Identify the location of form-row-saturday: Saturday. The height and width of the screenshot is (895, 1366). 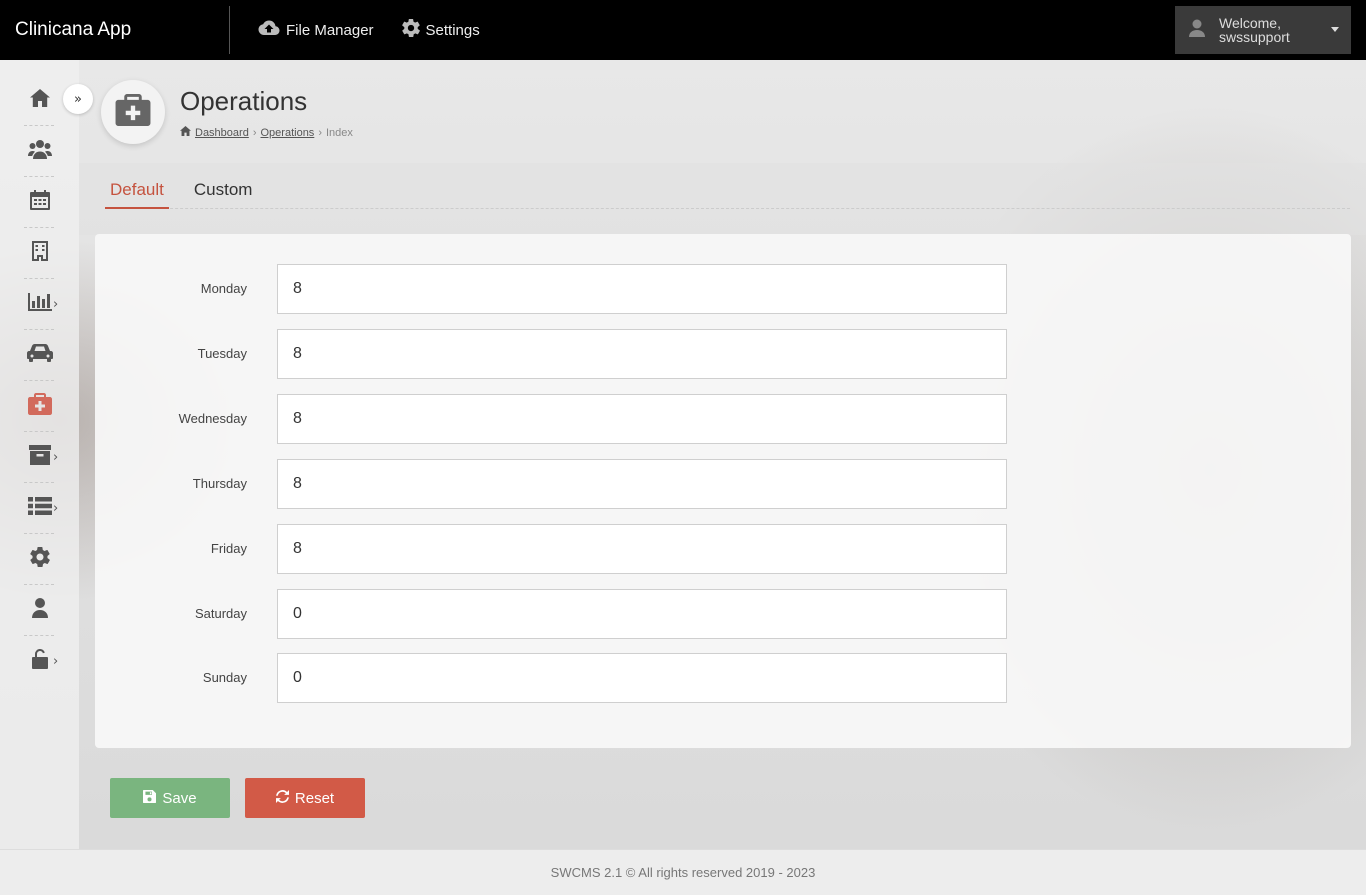
(723, 614).